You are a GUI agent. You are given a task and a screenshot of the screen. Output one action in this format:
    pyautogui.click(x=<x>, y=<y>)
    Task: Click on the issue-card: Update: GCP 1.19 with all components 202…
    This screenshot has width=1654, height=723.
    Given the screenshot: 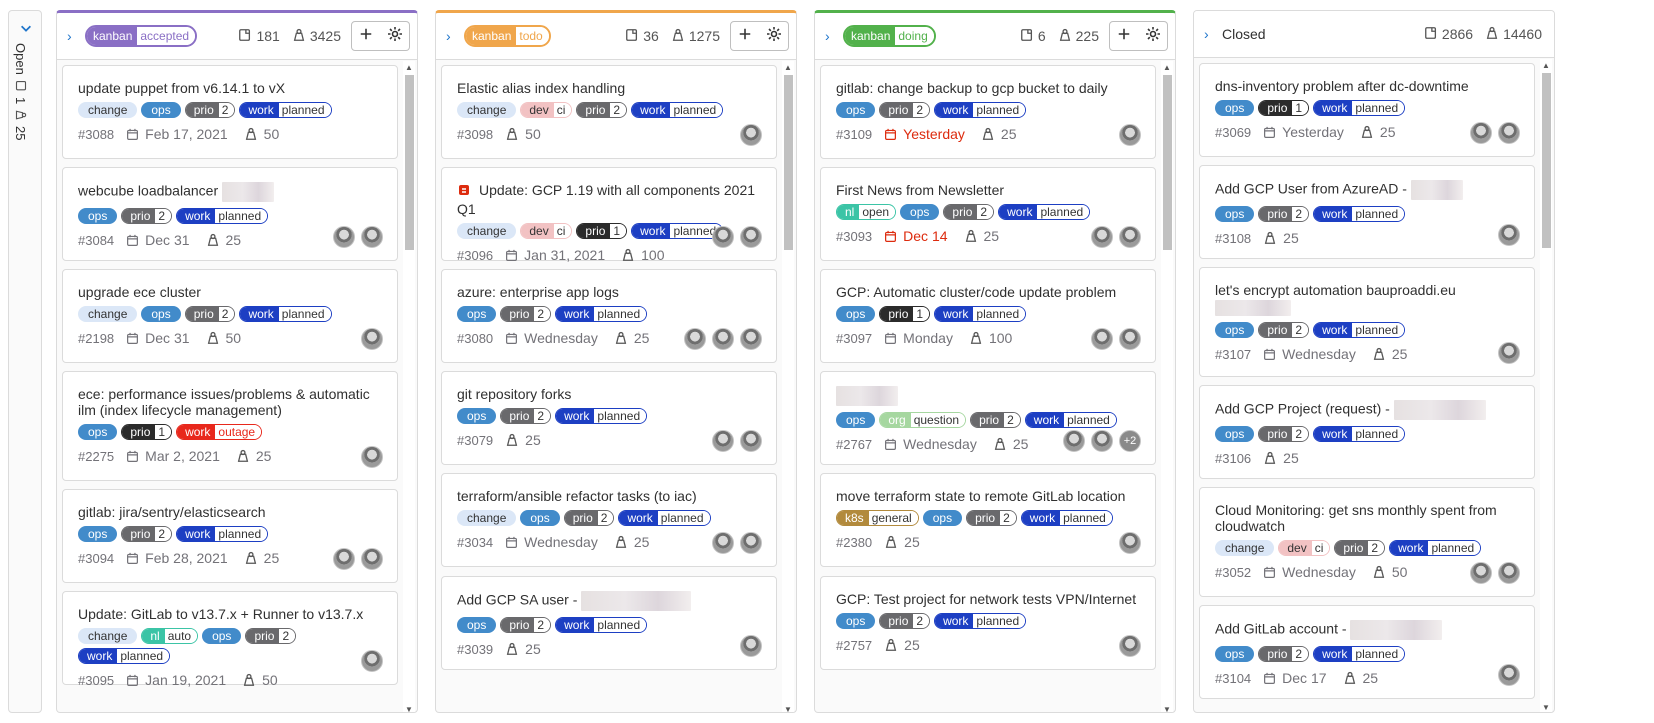 What is the action you would take?
    pyautogui.click(x=609, y=215)
    